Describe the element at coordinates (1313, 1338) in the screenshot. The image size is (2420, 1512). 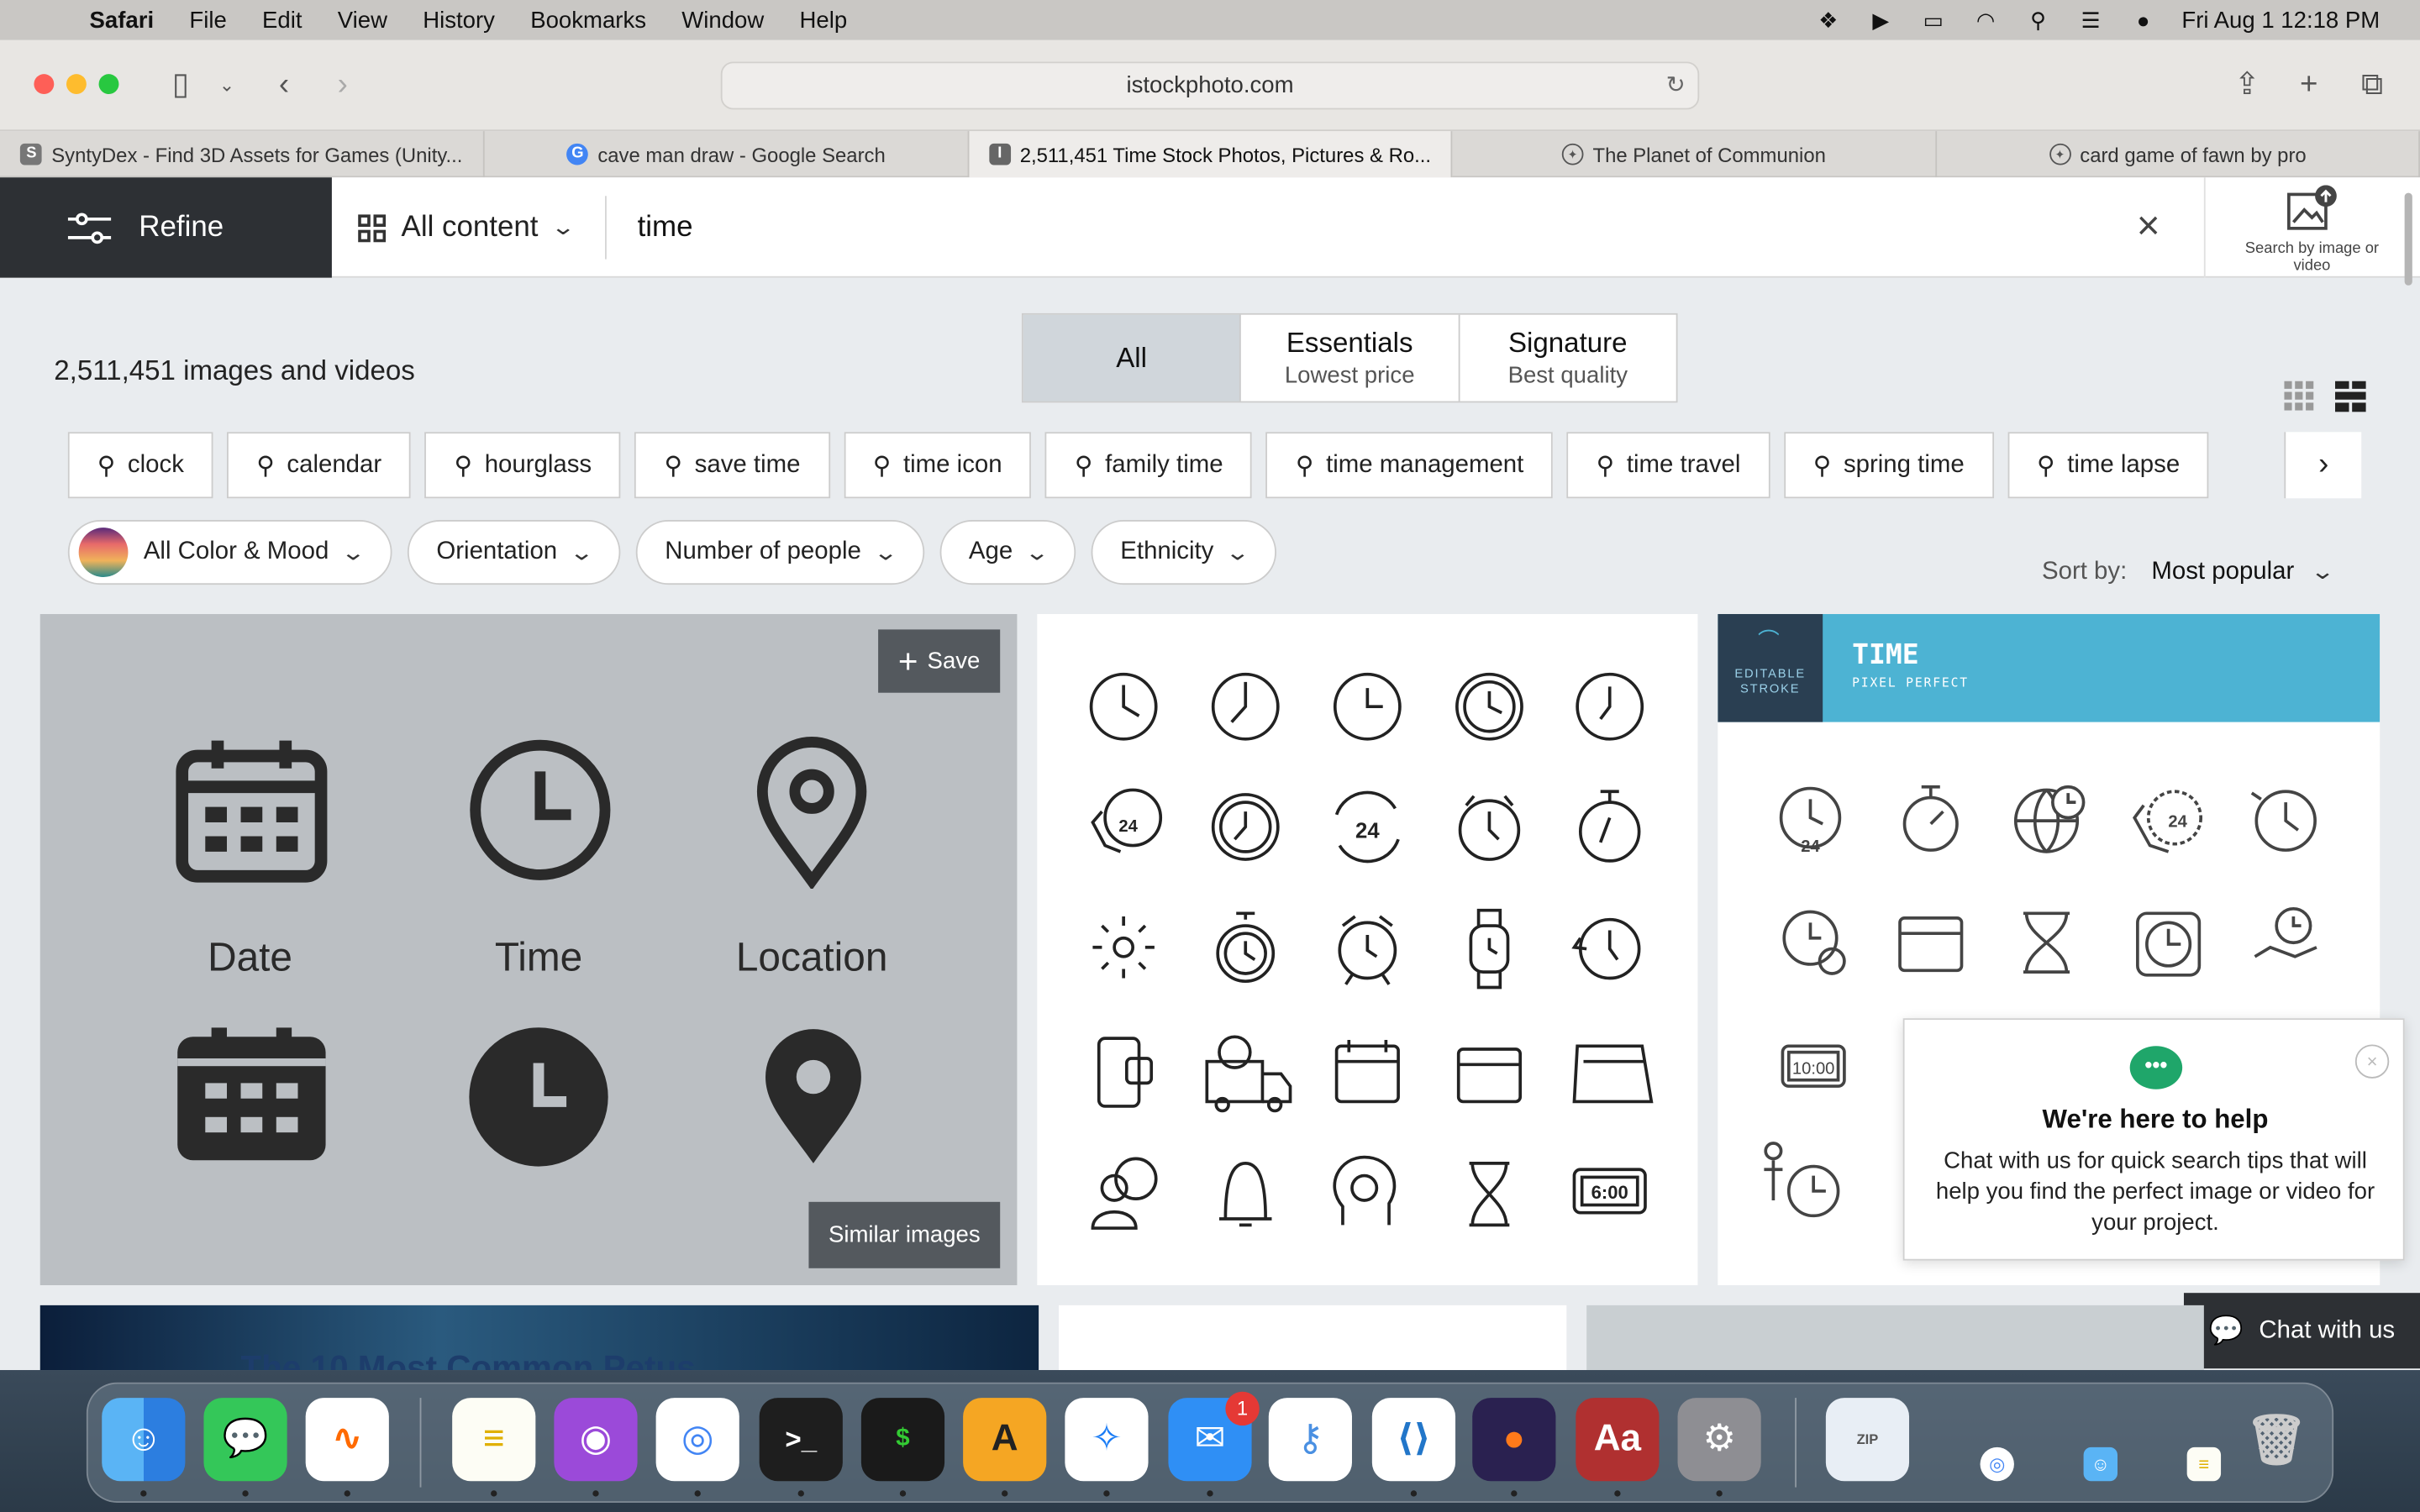
I see `result-image-white` at that location.